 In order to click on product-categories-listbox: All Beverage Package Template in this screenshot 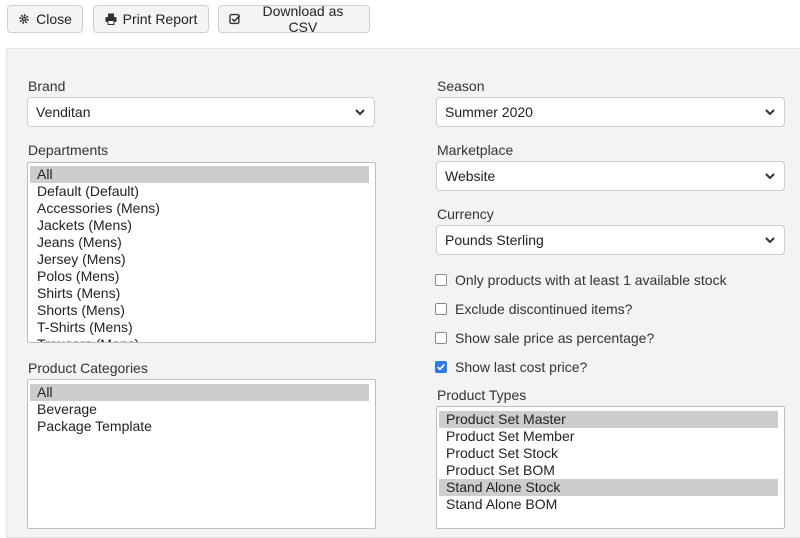, I will do `click(201, 454)`.